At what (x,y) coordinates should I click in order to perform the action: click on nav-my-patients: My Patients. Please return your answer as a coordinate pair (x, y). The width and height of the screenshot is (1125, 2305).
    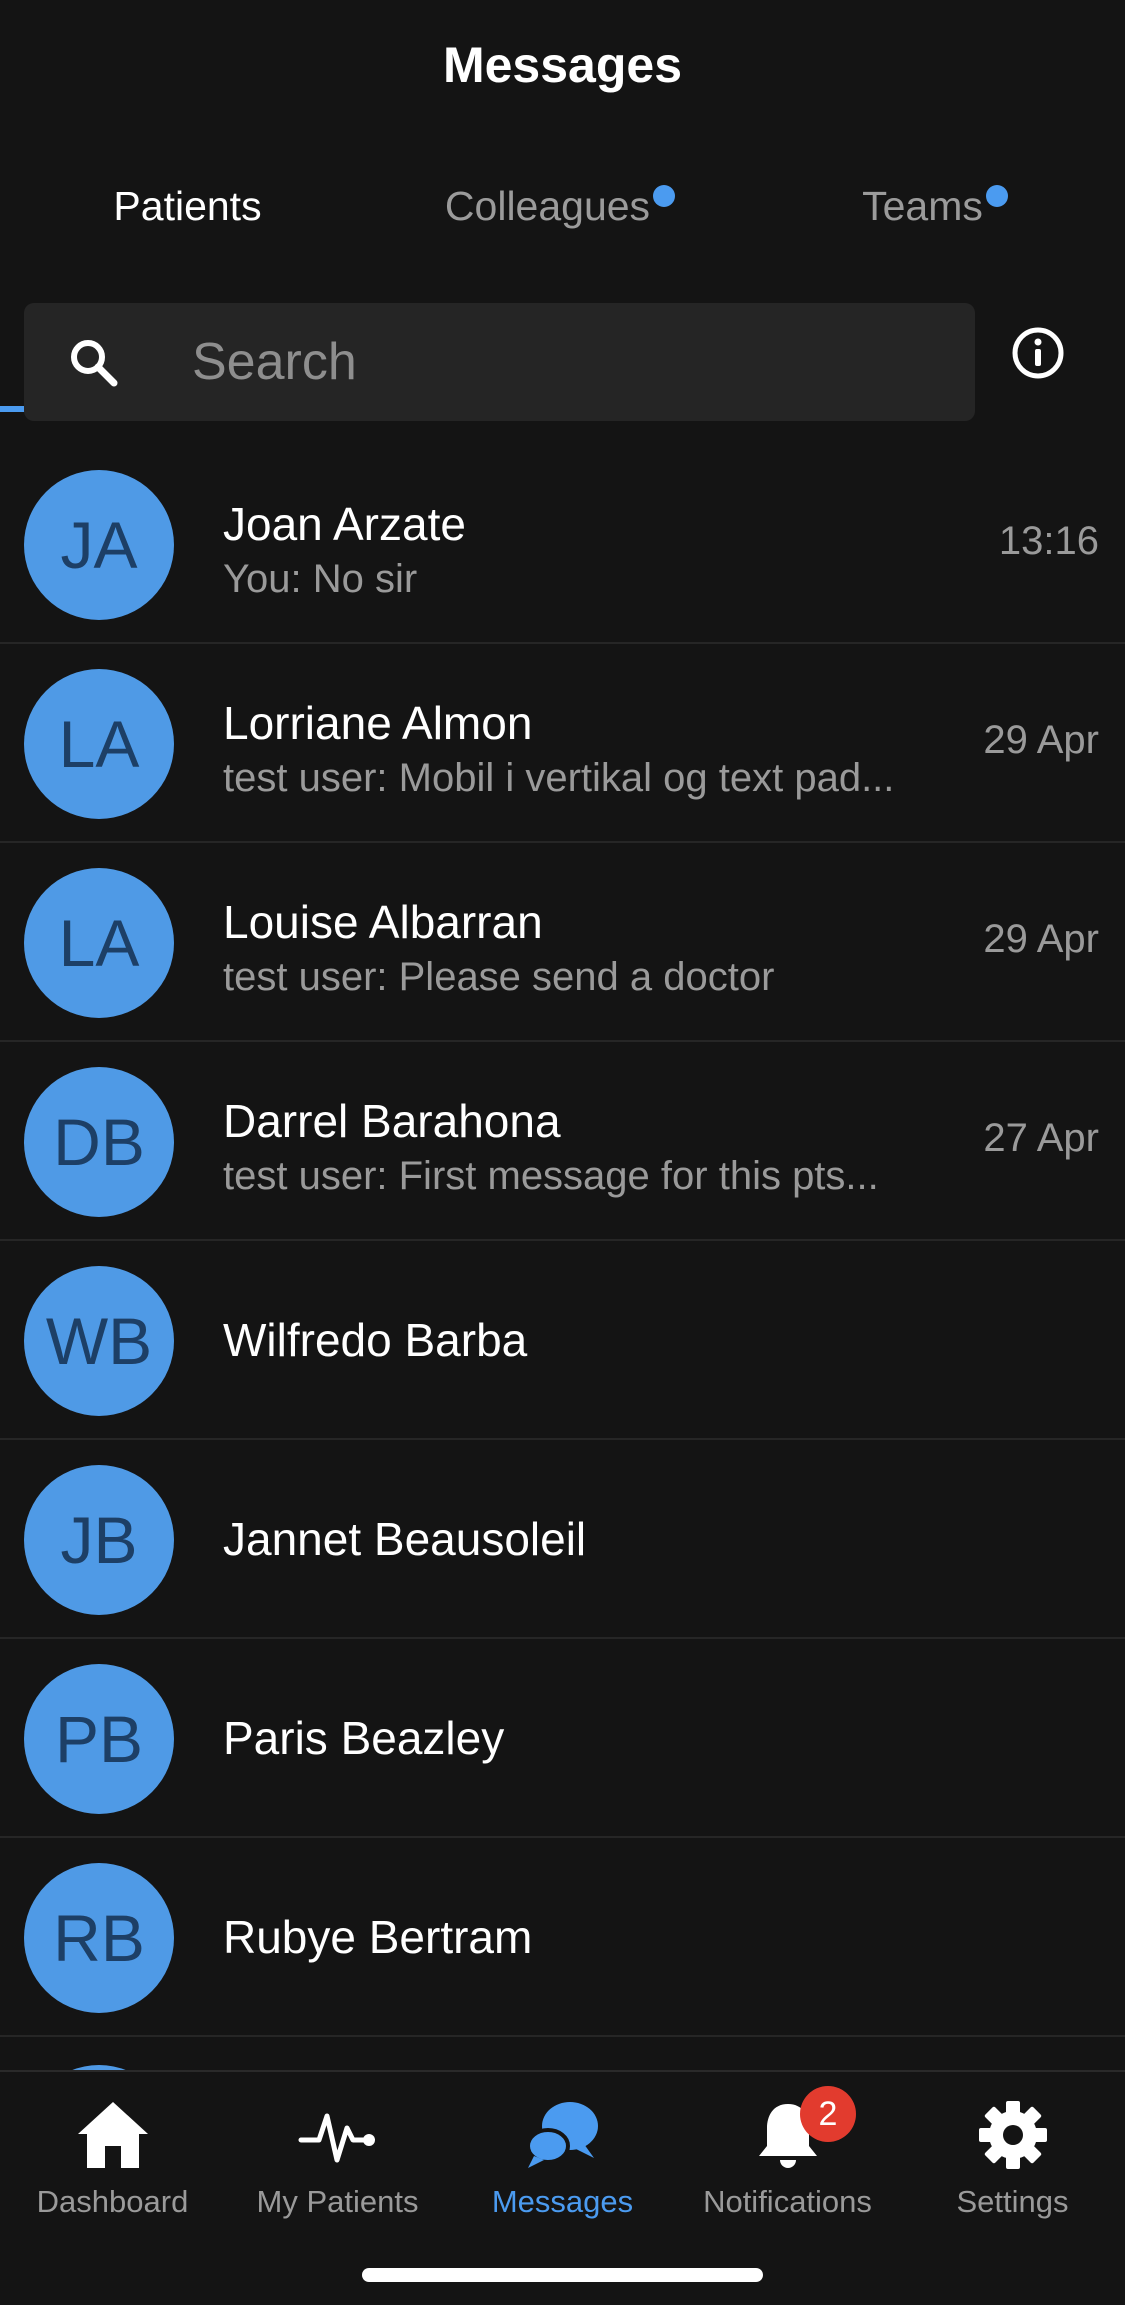
    Looking at the image, I should click on (337, 2167).